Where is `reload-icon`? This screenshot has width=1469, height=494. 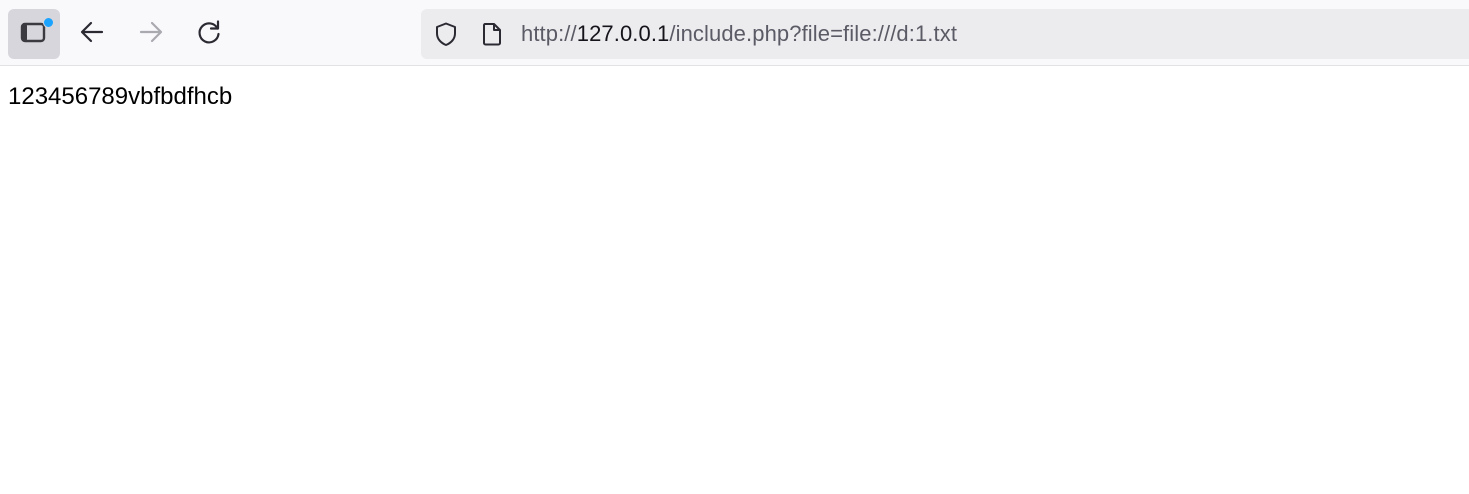
reload-icon is located at coordinates (209, 34).